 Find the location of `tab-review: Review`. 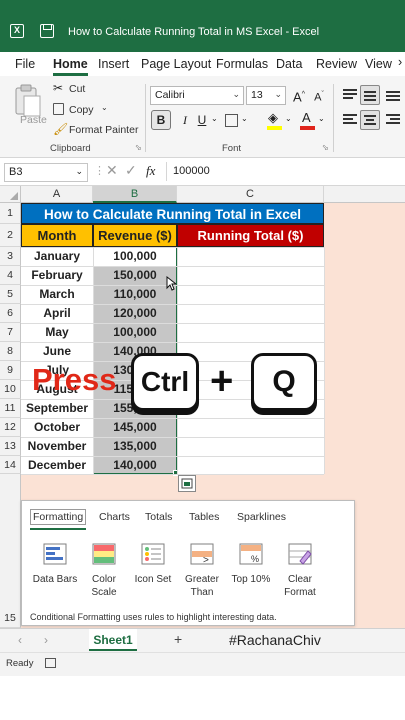

tab-review: Review is located at coordinates (336, 64).